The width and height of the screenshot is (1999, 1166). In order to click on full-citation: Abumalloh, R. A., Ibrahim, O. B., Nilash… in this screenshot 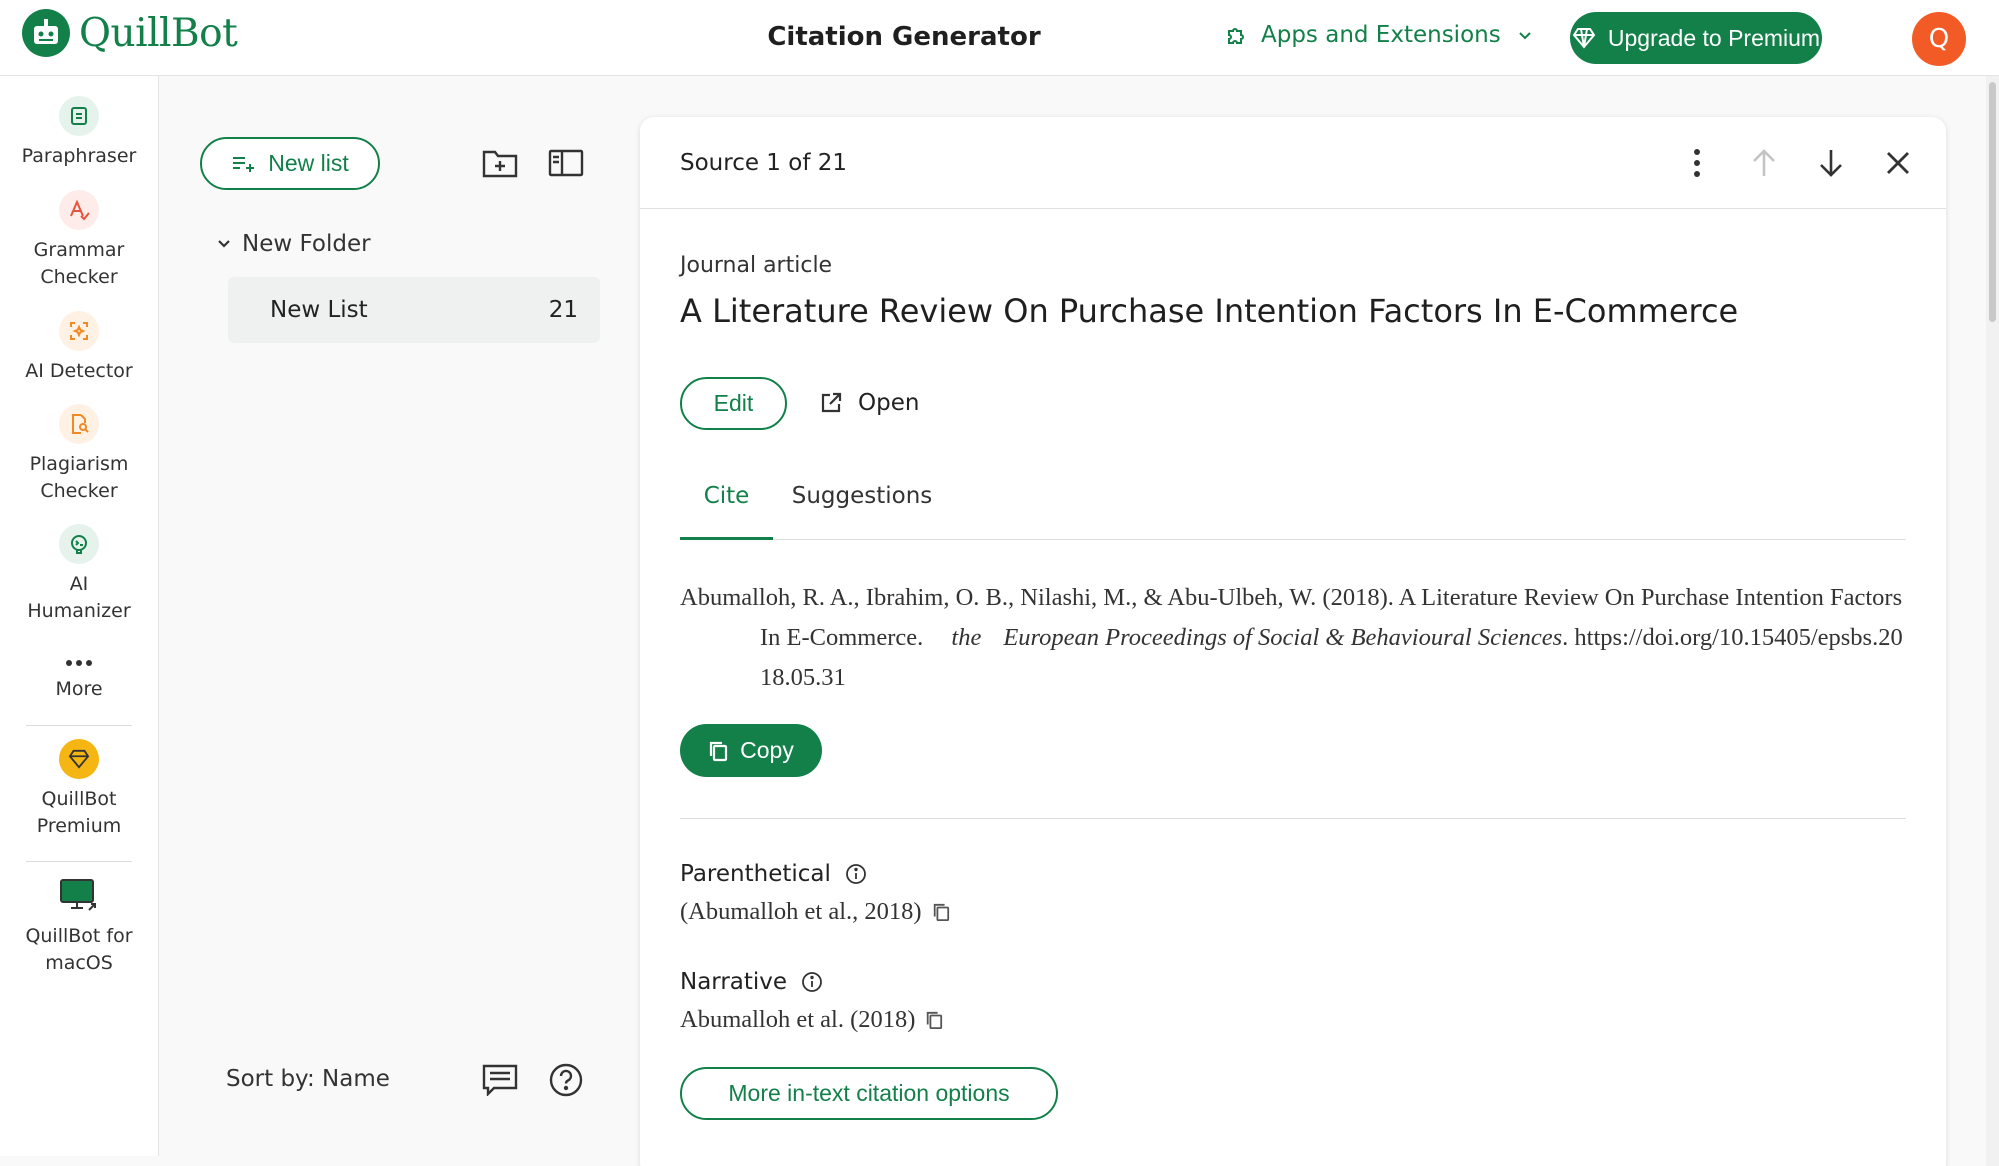, I will do `click(1293, 638)`.